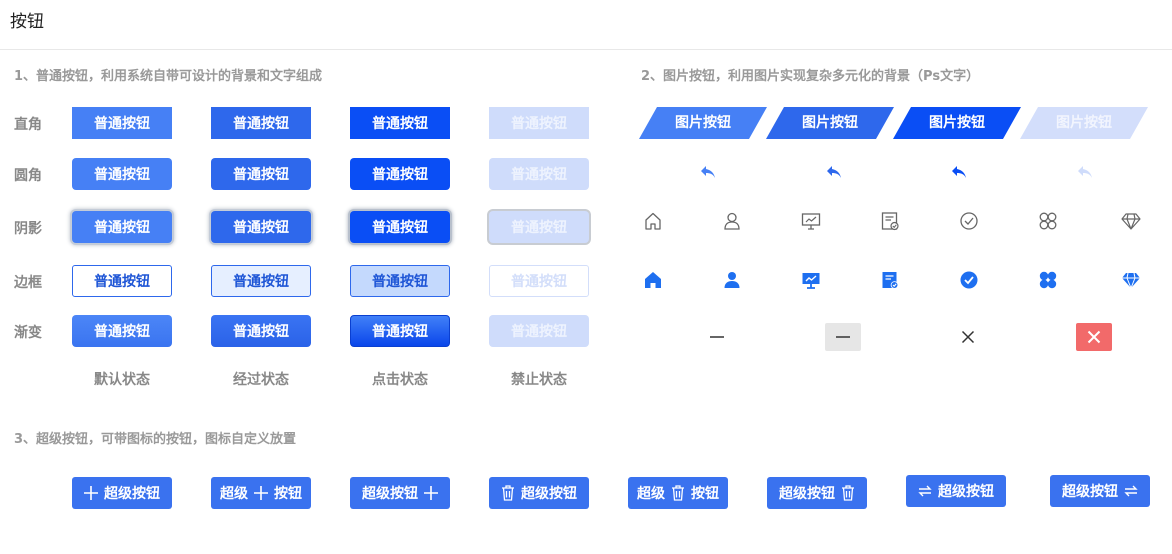 The width and height of the screenshot is (1172, 554). Describe the element at coordinates (400, 281) in the screenshot. I see `border-button-active: 普通按钮` at that location.